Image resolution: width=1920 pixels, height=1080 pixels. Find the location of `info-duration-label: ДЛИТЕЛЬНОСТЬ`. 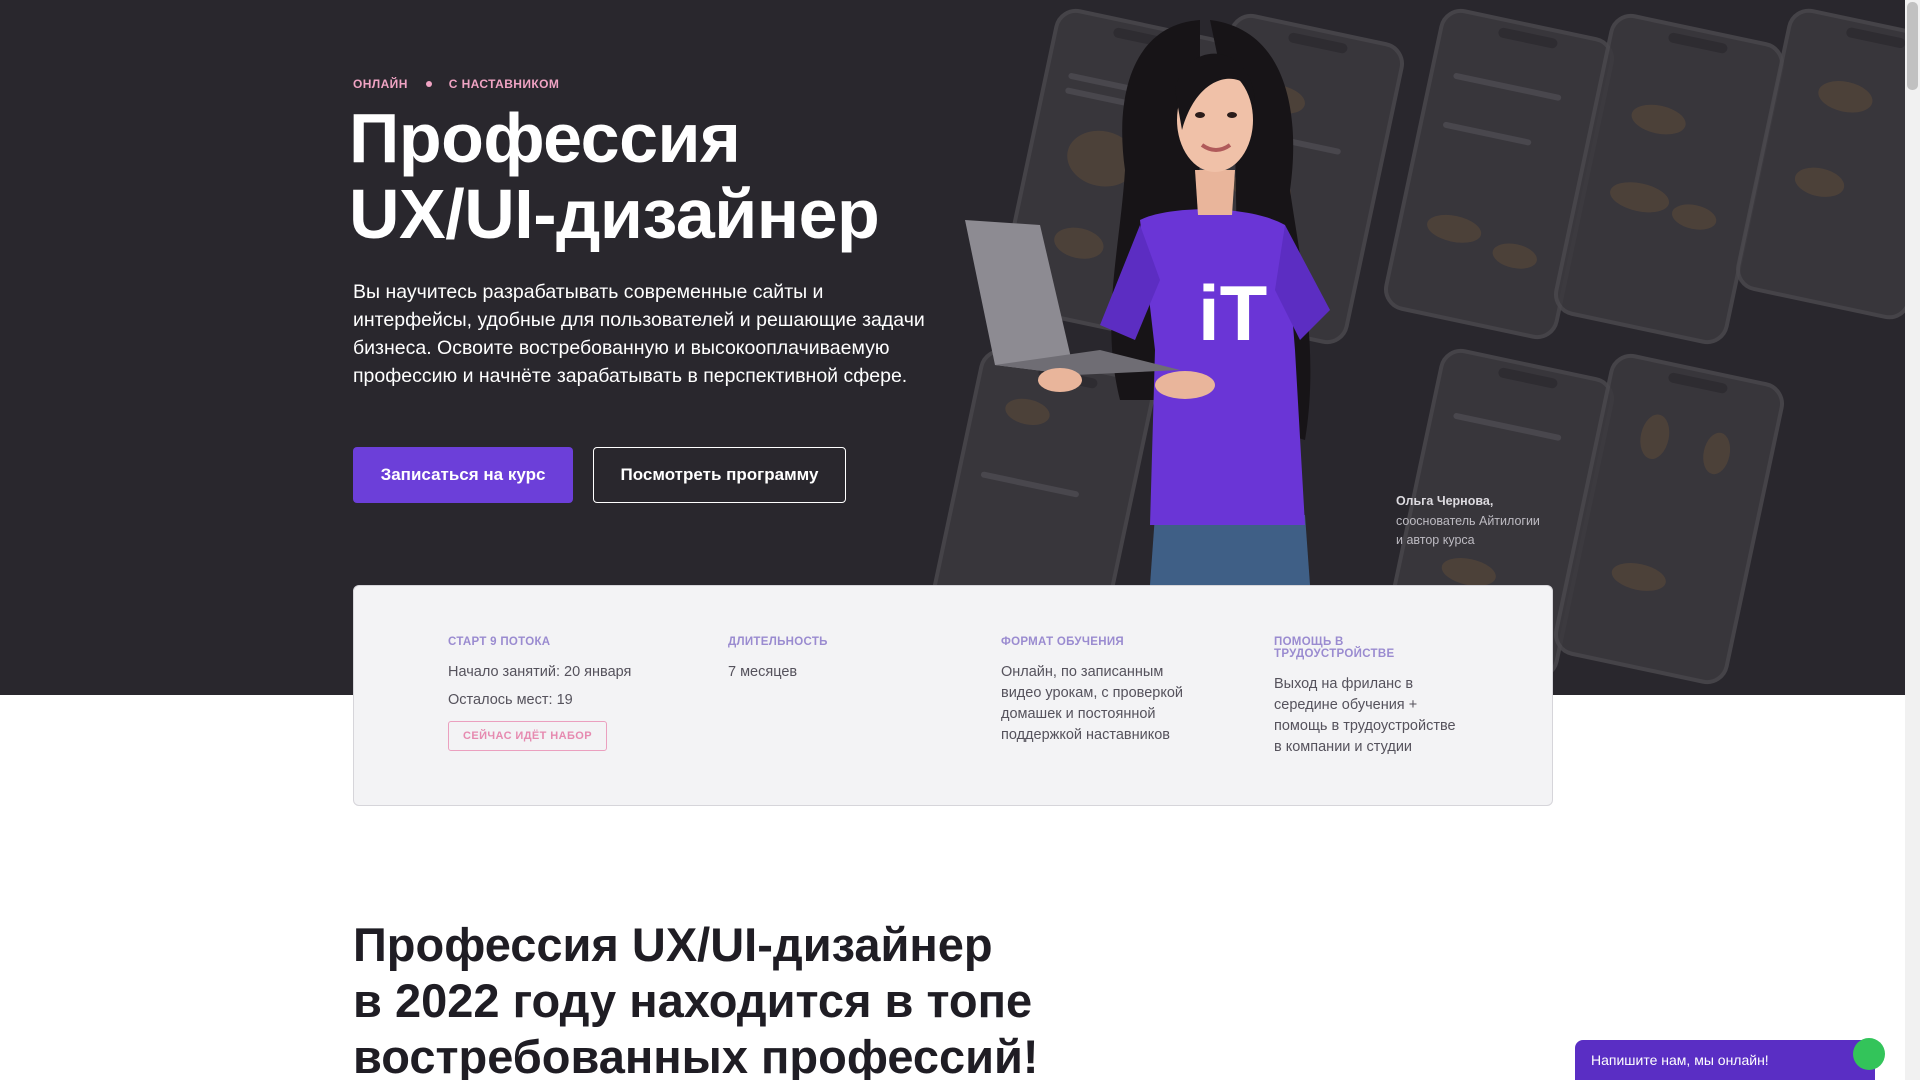

info-duration-label: ДЛИТЕЛЬНОСТЬ is located at coordinates (778, 642).